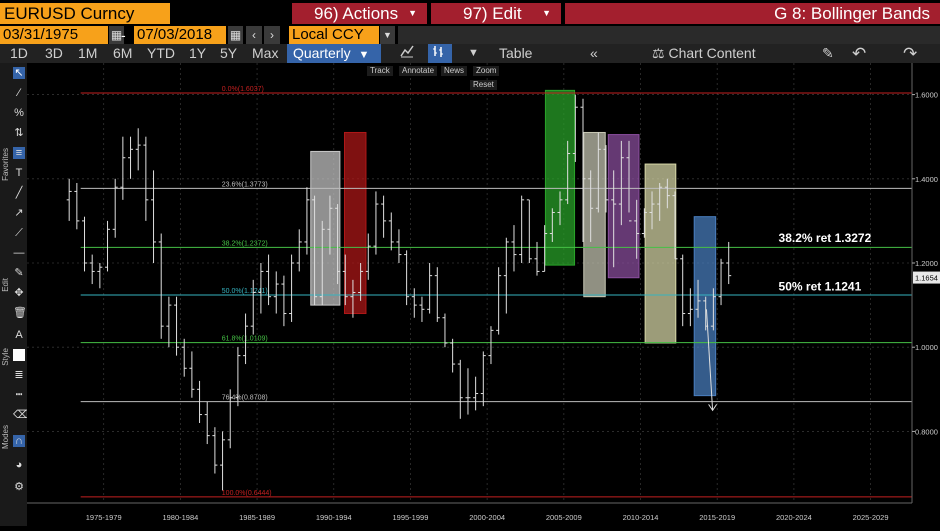 Image resolution: width=940 pixels, height=531 pixels. What do you see at coordinates (440, 53) in the screenshot?
I see `bar-chart-icon` at bounding box center [440, 53].